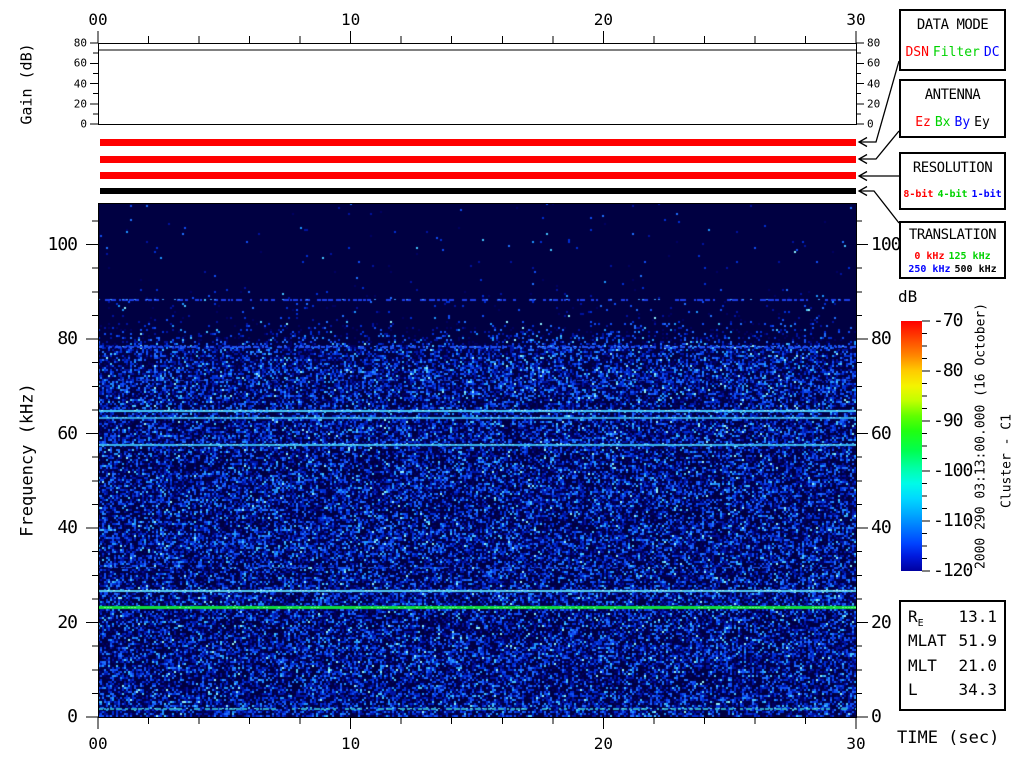 This screenshot has height=768, width=1024. I want to click on option-0khz: 0 kHz, so click(929, 256).